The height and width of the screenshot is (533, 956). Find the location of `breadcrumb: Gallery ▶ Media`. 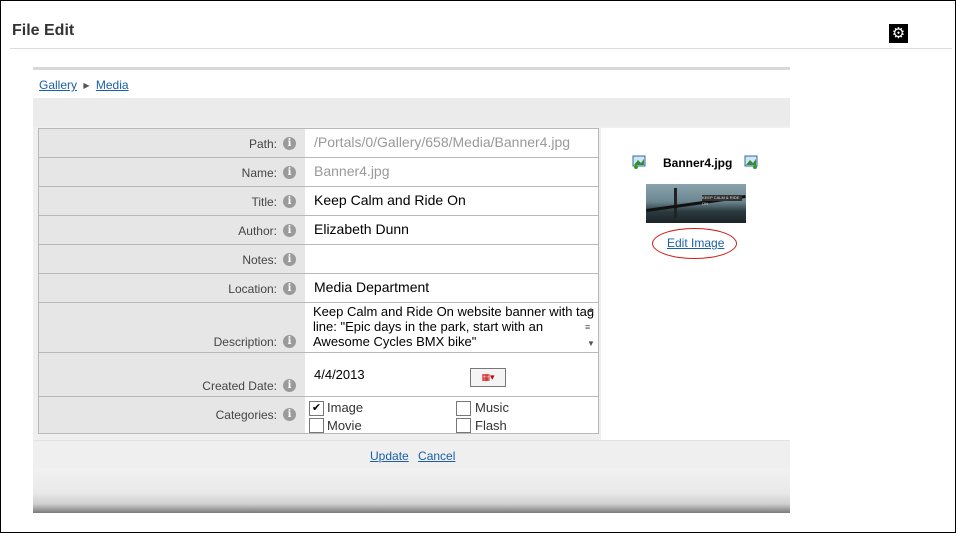

breadcrumb: Gallery ▶ Media is located at coordinates (411, 84).